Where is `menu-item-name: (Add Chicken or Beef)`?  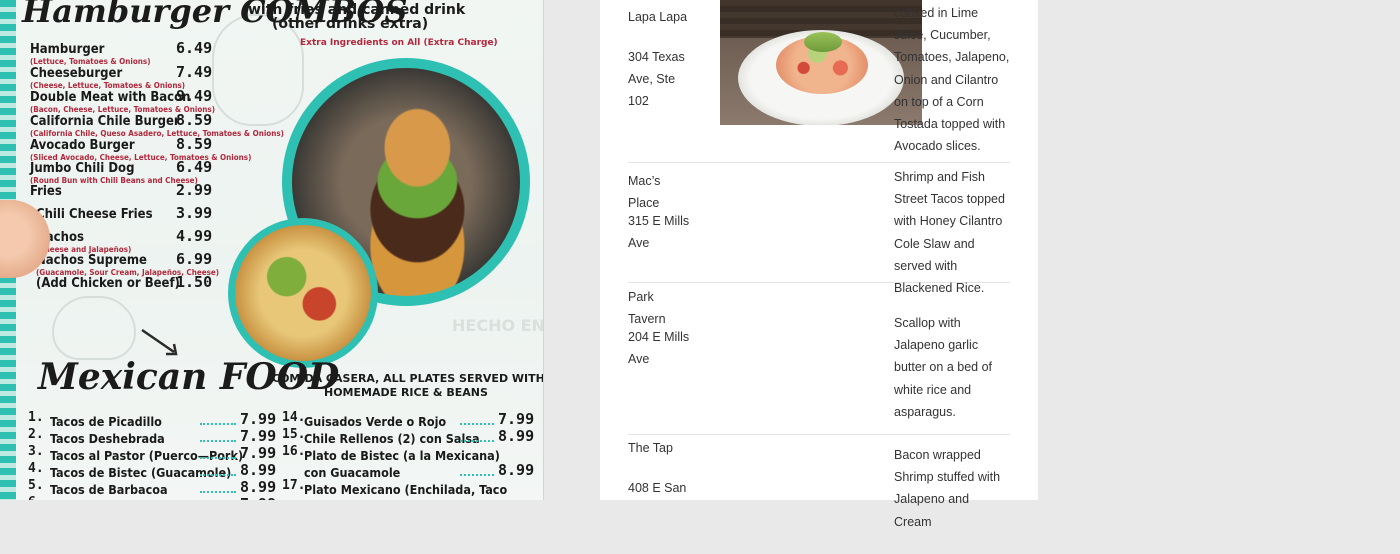
menu-item-name: (Add Chicken or Beef) is located at coordinates (108, 283).